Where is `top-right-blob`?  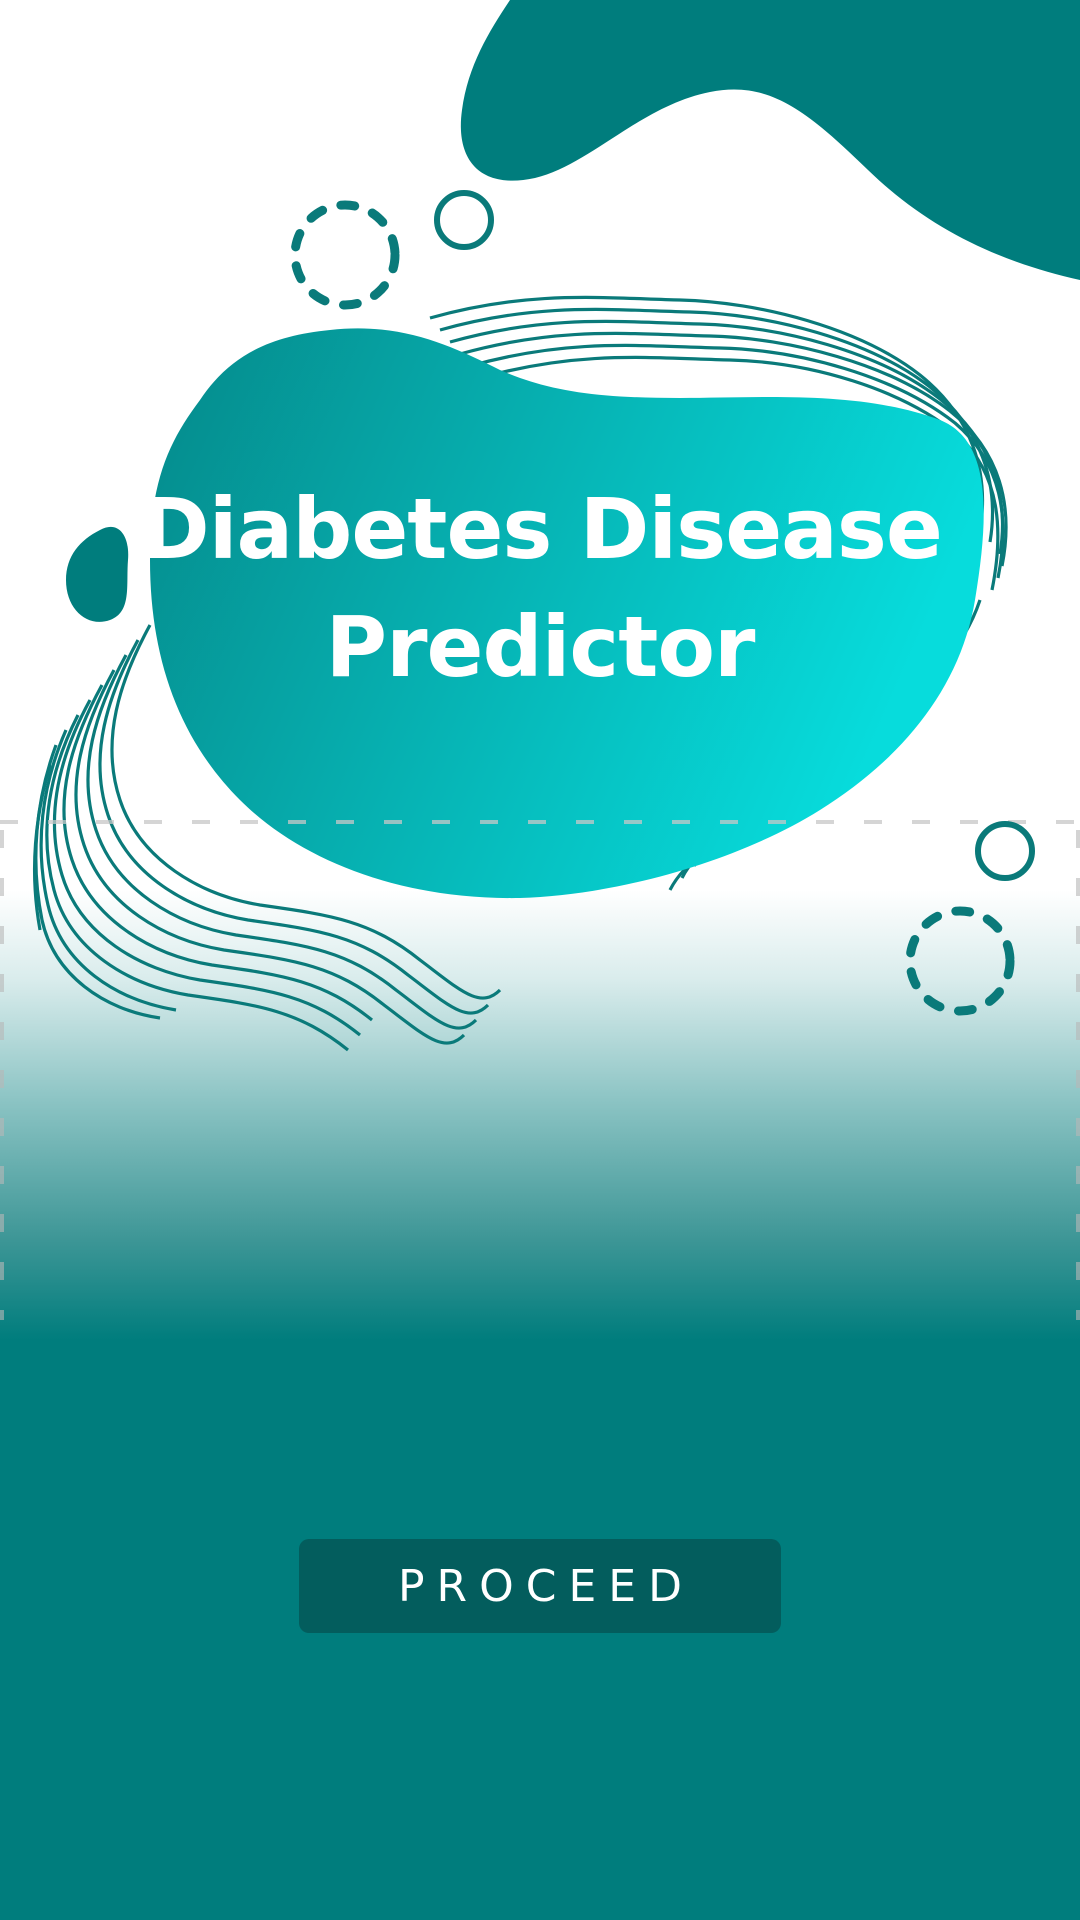 top-right-blob is located at coordinates (770, 140).